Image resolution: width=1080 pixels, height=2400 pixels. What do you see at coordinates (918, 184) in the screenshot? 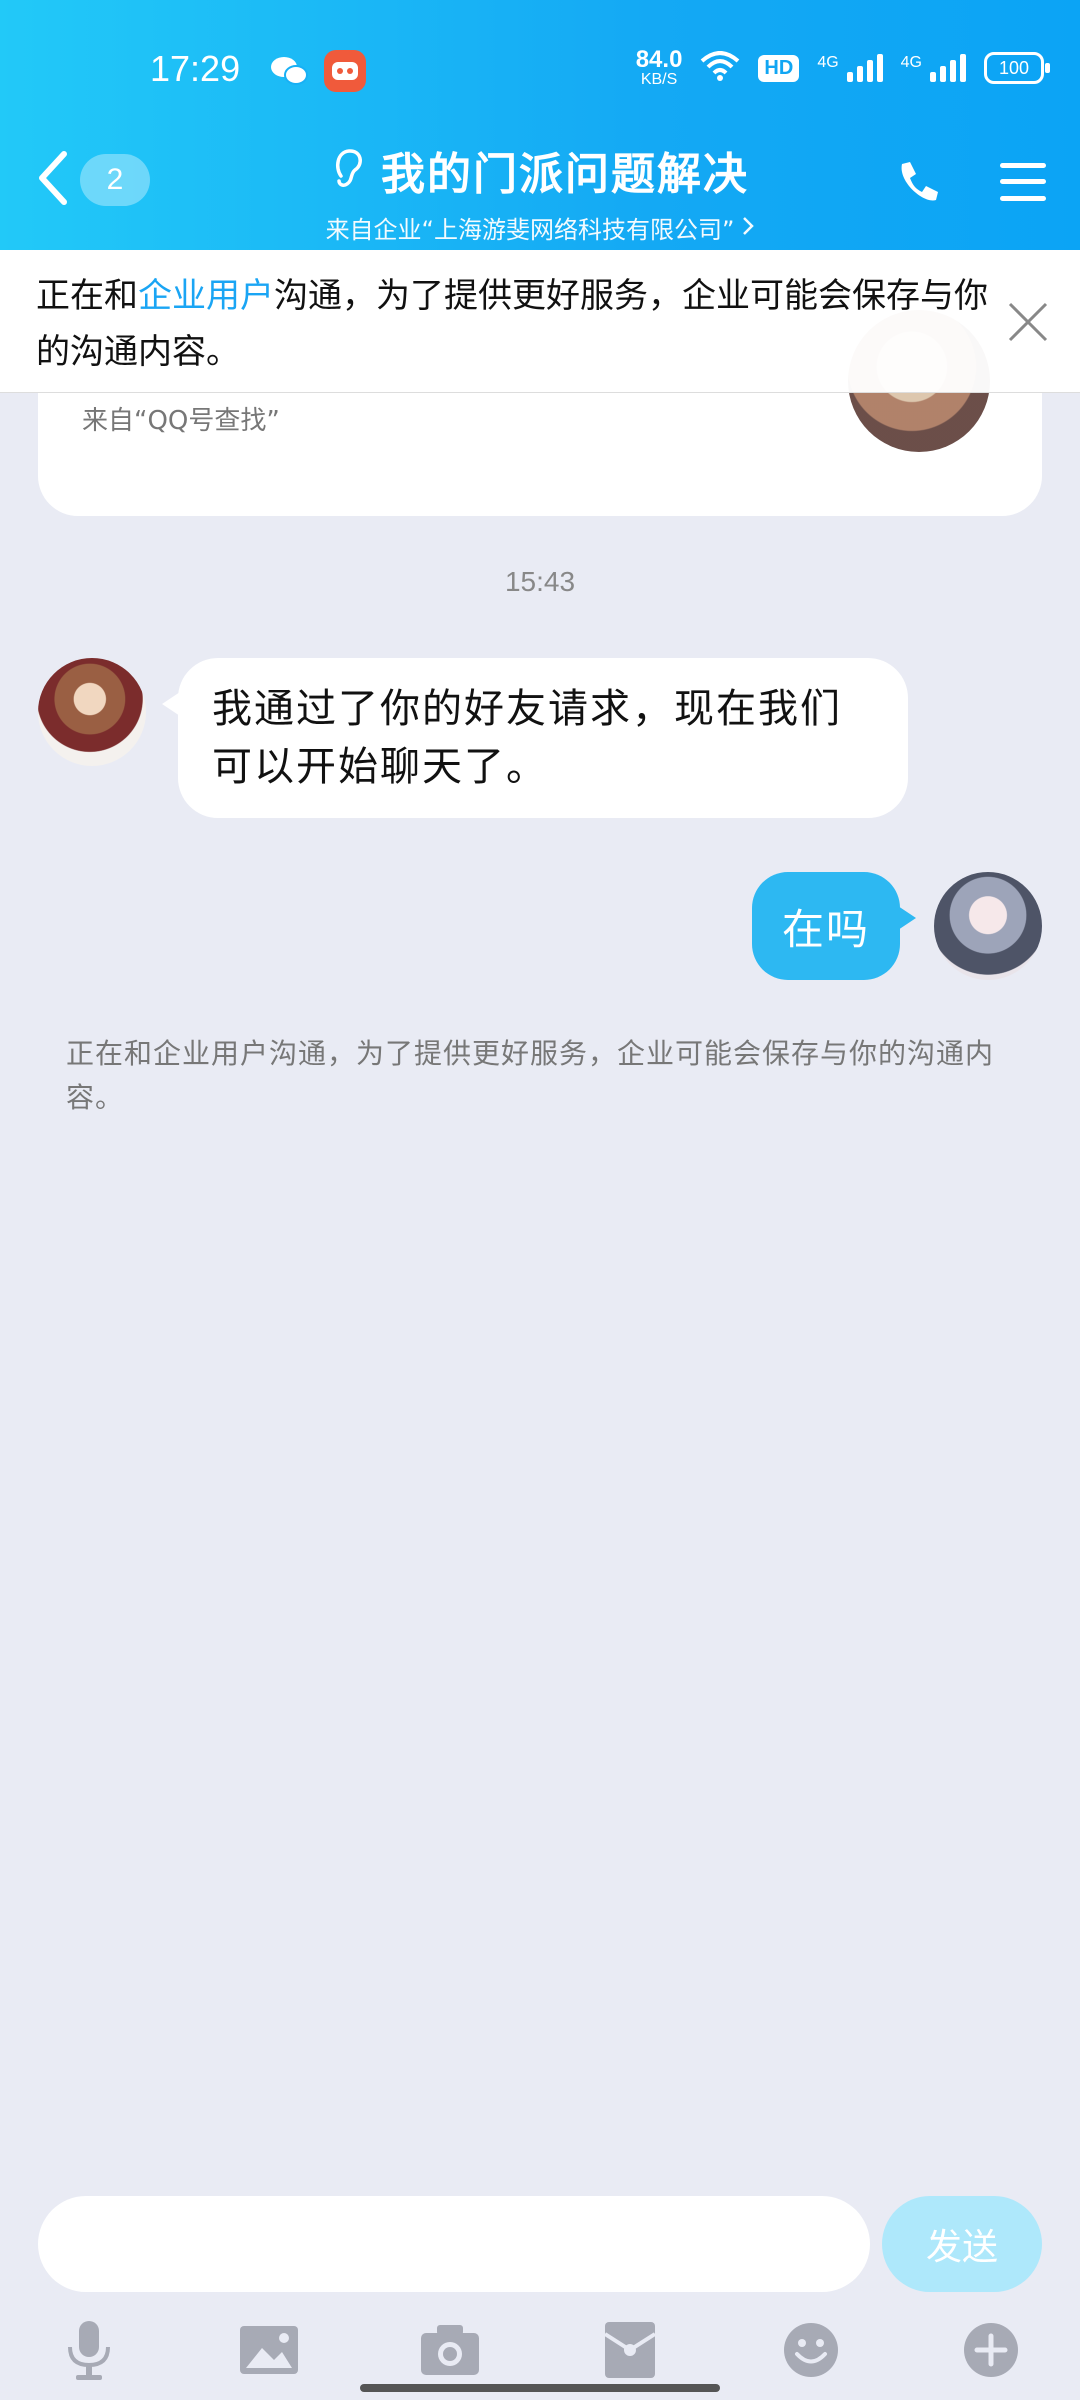
I see `phone-icon` at bounding box center [918, 184].